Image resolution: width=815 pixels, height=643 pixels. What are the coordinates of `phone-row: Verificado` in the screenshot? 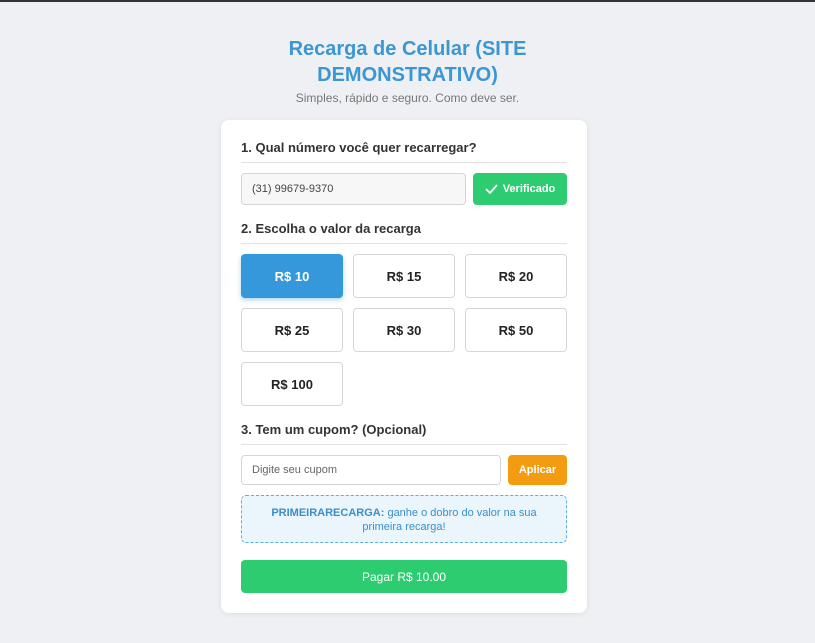 It's located at (404, 189).